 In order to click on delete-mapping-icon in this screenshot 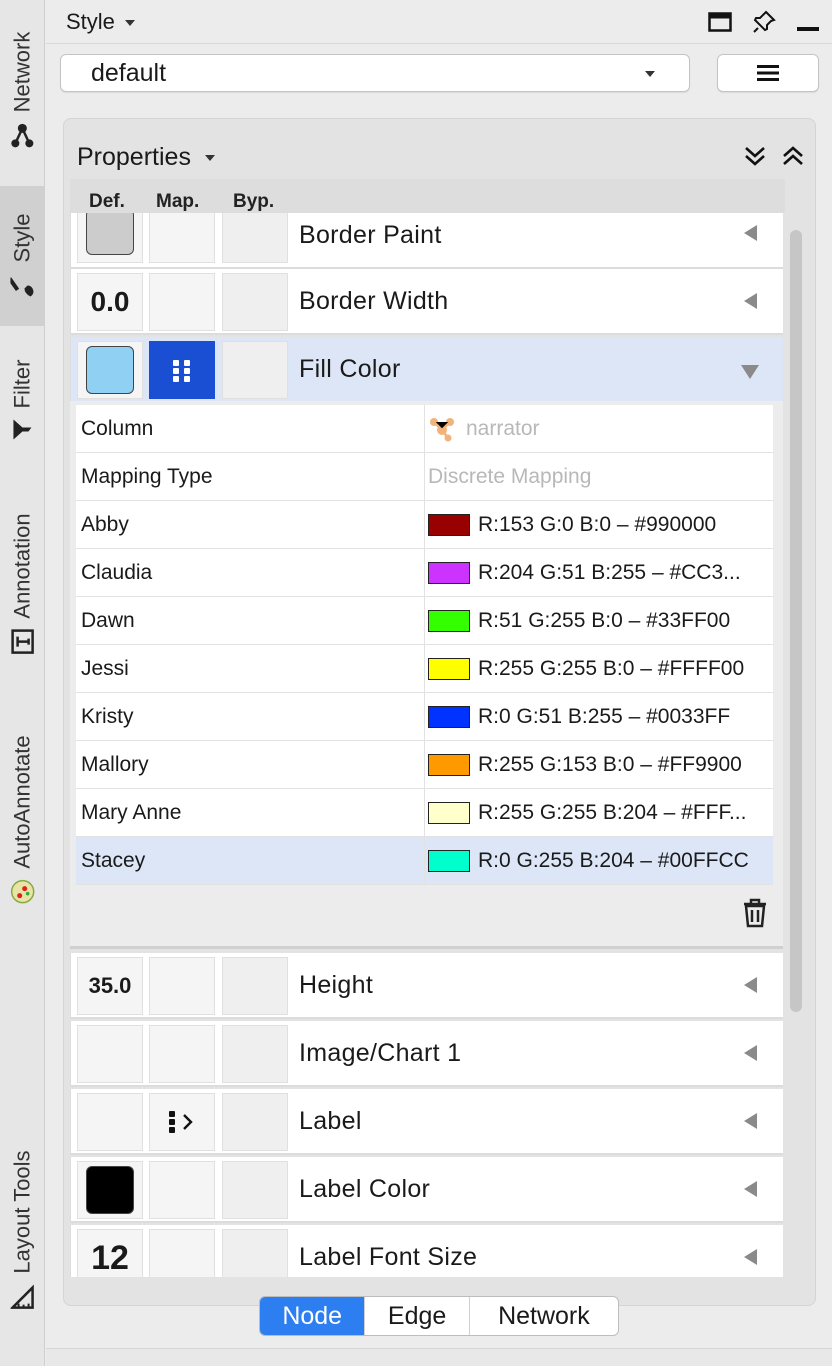, I will do `click(755, 913)`.